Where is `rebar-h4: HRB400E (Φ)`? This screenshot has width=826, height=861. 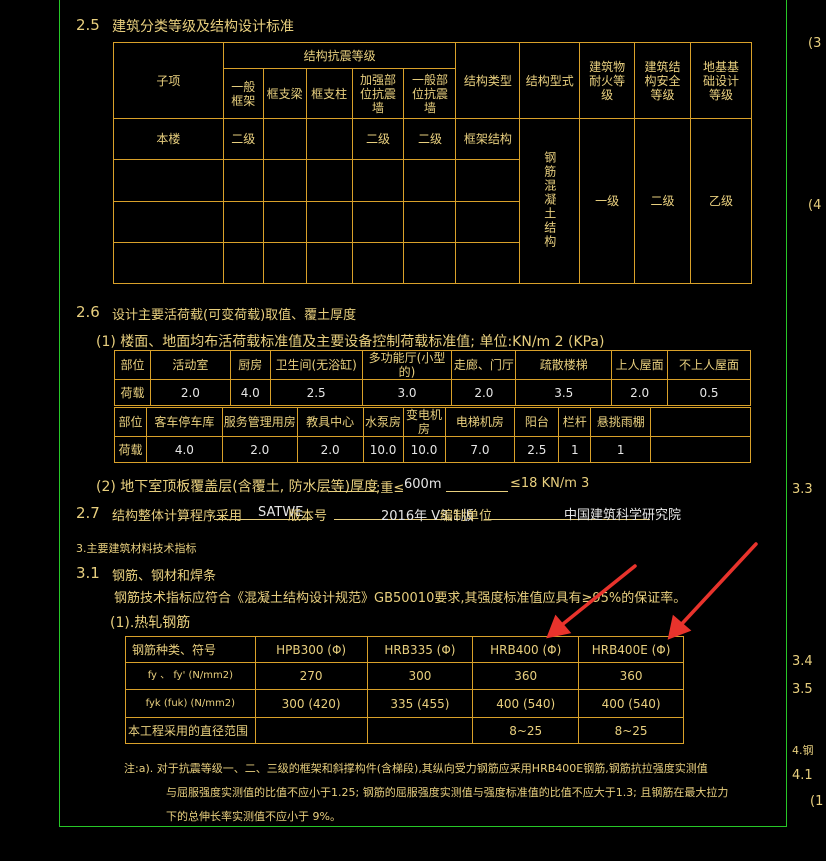
rebar-h4: HRB400E (Φ) is located at coordinates (631, 649).